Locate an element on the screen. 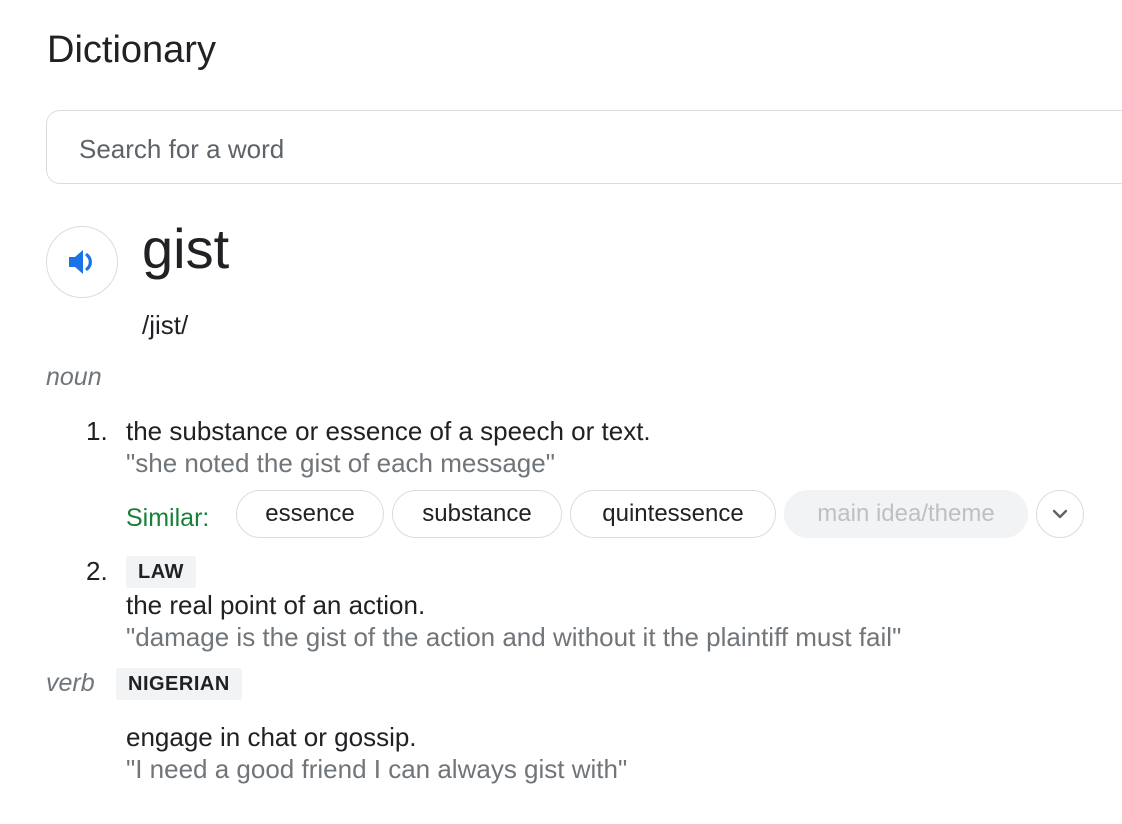  play-pronunciation-button is located at coordinates (82, 262).